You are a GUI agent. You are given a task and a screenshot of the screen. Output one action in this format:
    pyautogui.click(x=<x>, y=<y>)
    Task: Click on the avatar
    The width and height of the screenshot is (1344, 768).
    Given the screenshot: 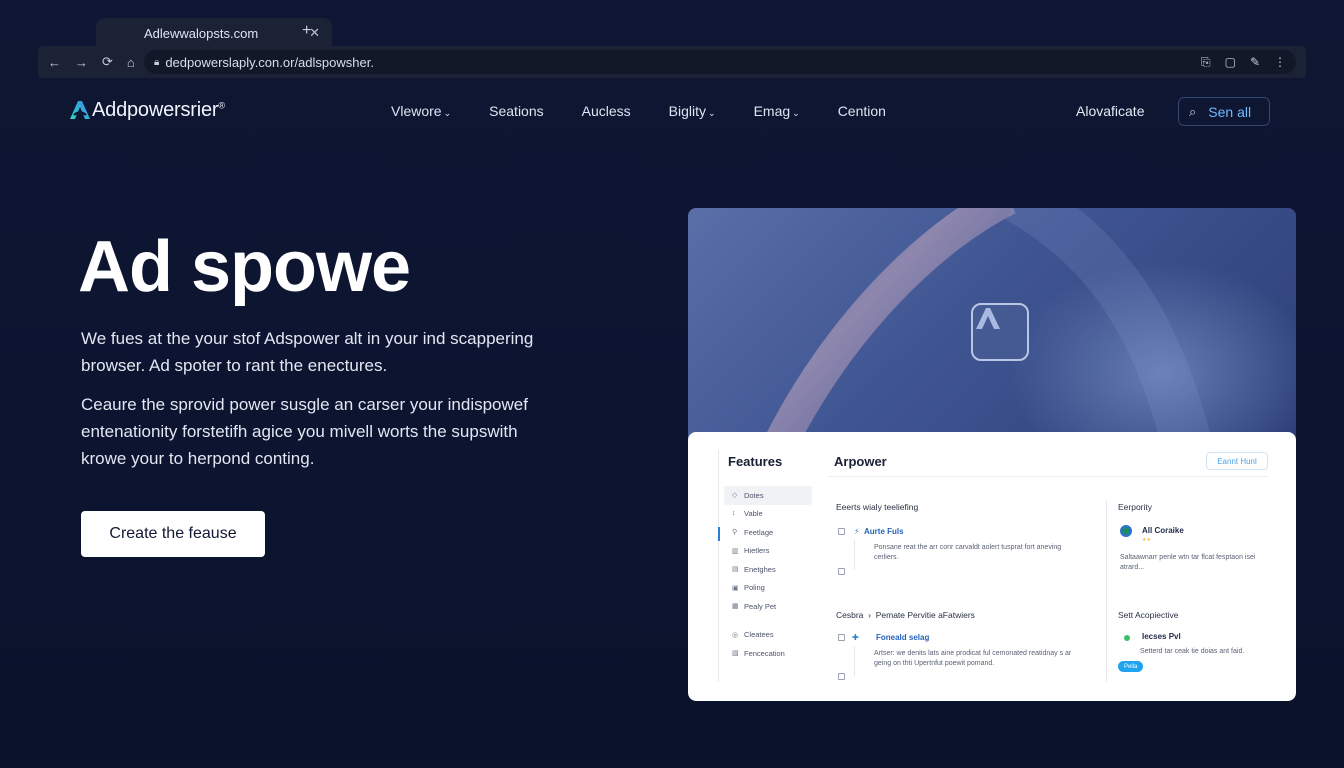 What is the action you would take?
    pyautogui.click(x=1126, y=531)
    